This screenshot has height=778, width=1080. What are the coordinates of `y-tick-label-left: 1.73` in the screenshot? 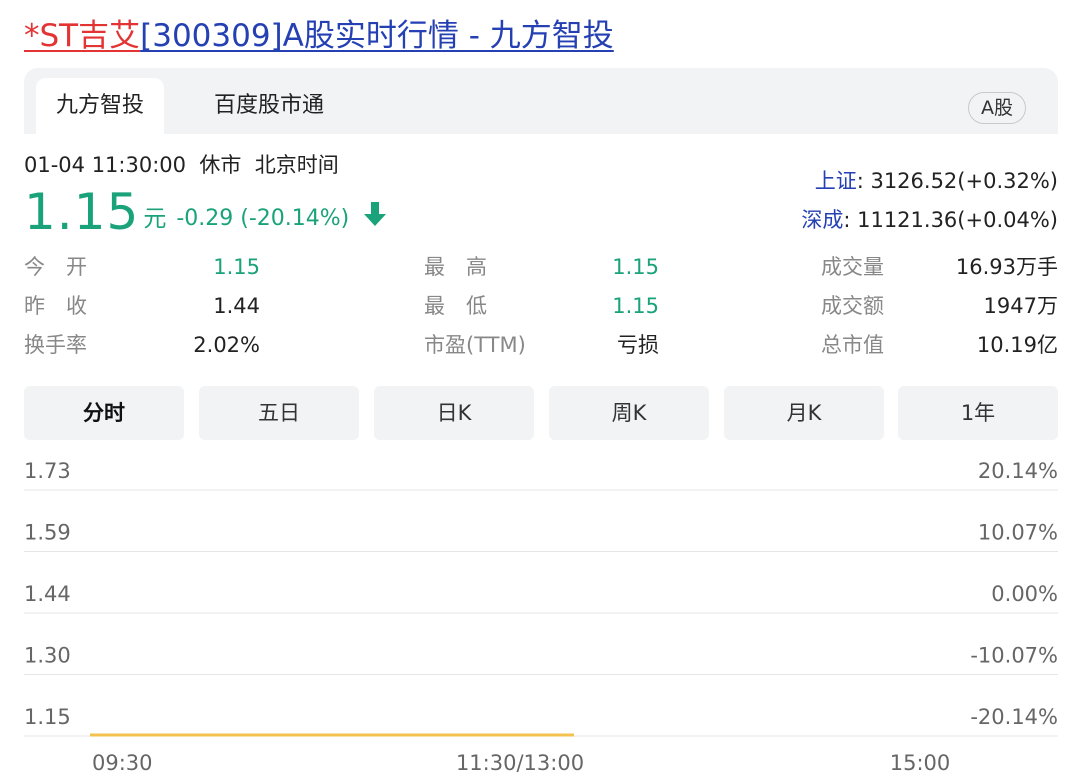 It's located at (47, 471).